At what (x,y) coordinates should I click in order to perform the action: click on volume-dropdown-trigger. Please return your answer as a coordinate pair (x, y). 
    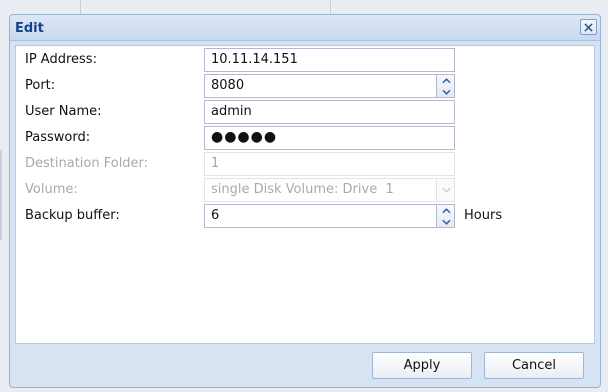
    Looking at the image, I should click on (445, 190).